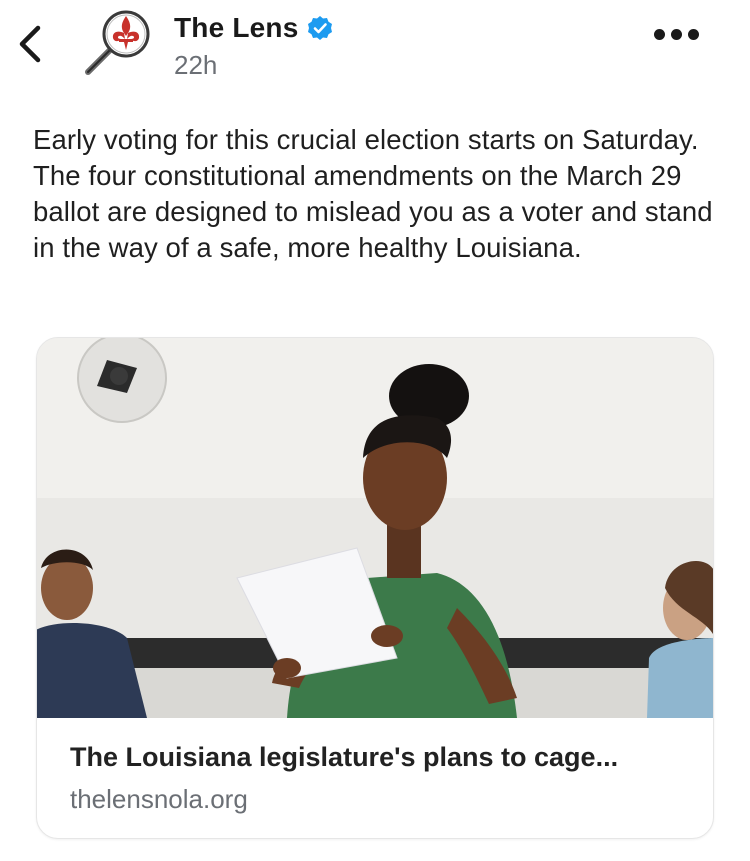 The width and height of the screenshot is (750, 861). I want to click on more-options-button, so click(680, 34).